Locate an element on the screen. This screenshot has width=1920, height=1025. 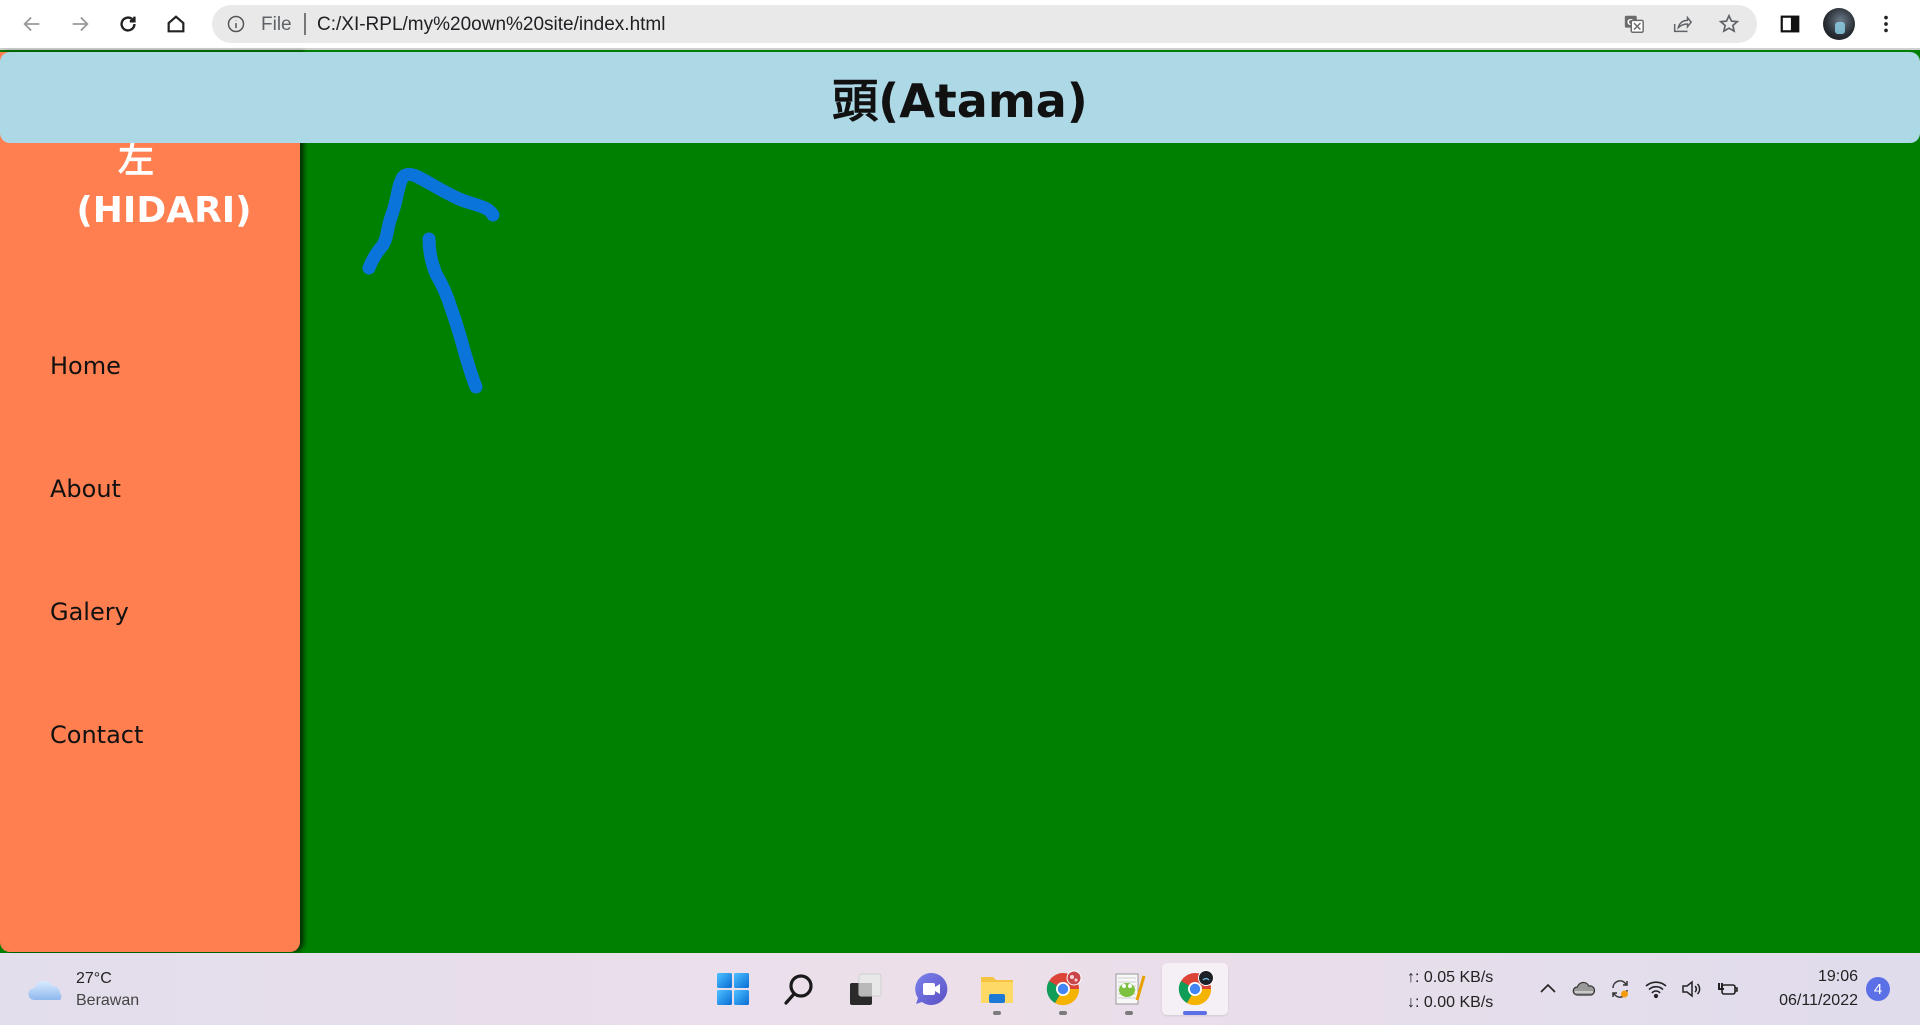
nav-item-home: Home is located at coordinates (96, 413).